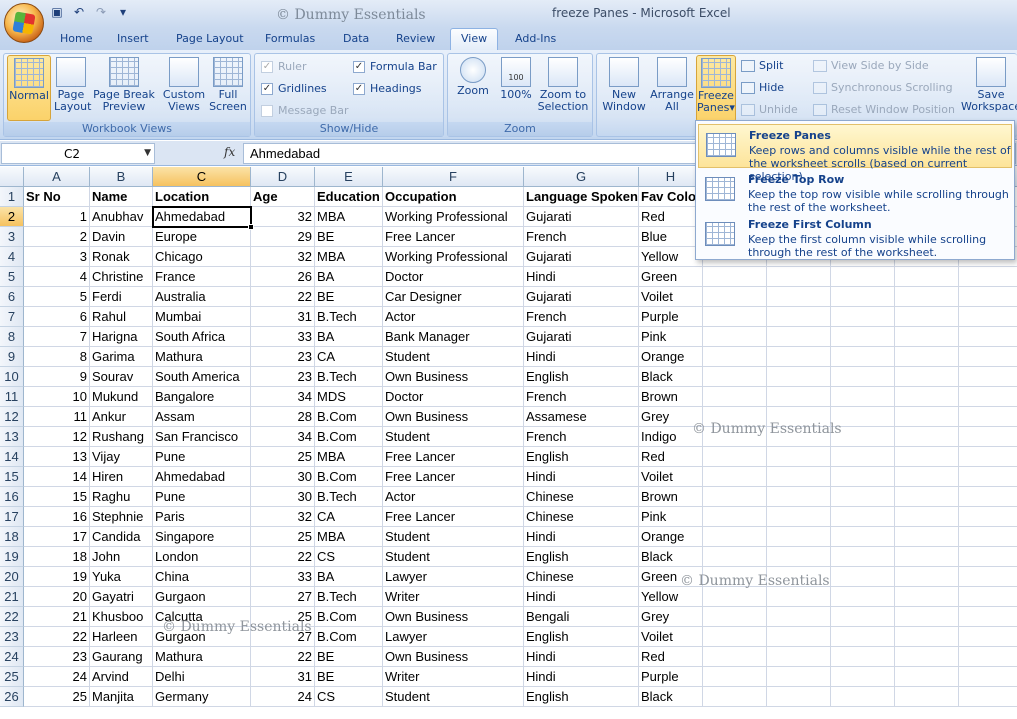 The image size is (1017, 719). Describe the element at coordinates (76, 38) in the screenshot. I see `tab-home: Home` at that location.